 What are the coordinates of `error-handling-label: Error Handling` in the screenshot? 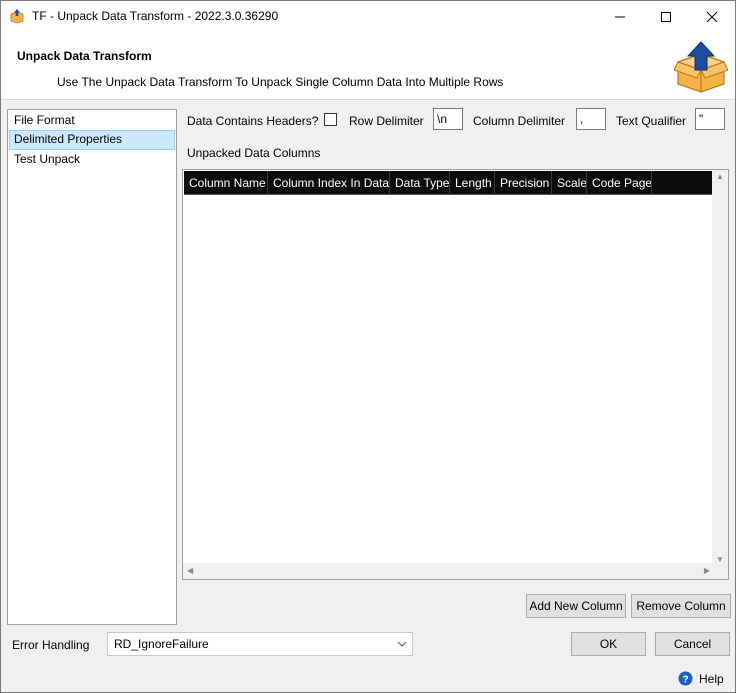 It's located at (51, 645).